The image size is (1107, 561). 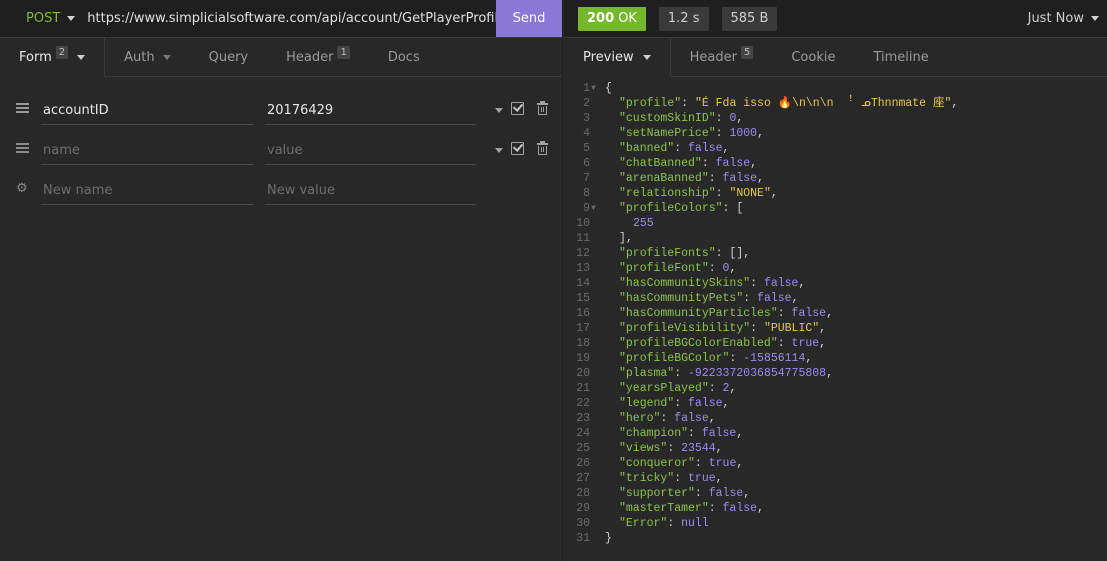 I want to click on tab-header: Header 1, so click(x=318, y=57).